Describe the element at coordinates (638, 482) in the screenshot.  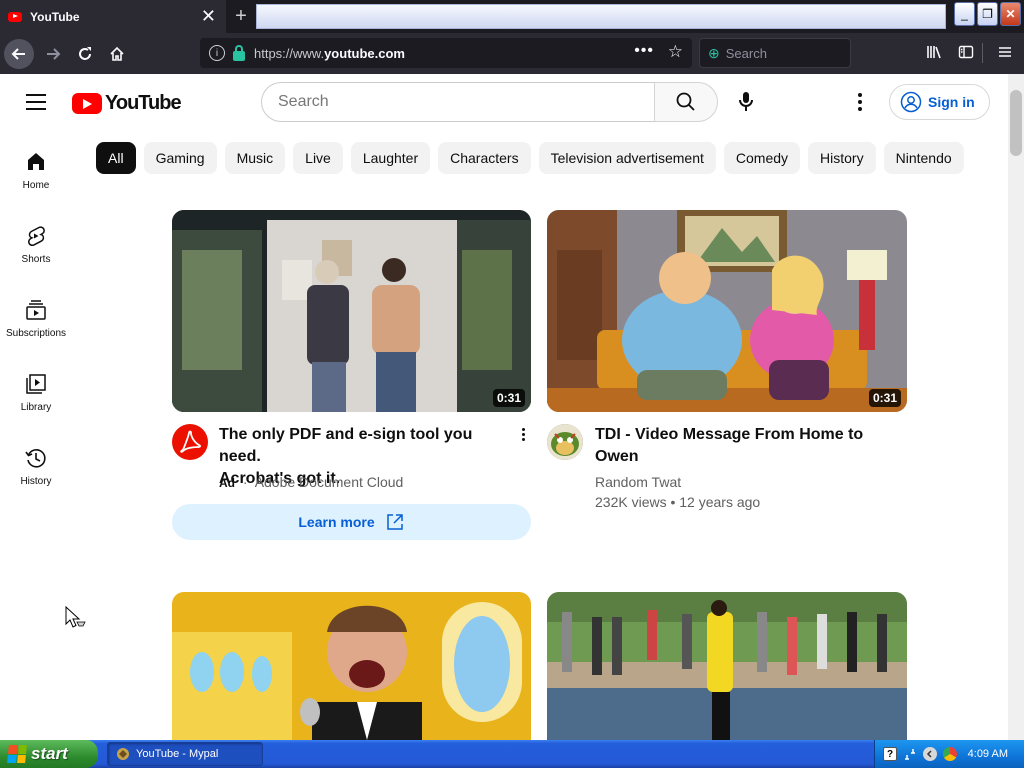
I see `channel-name: Random Twat` at that location.